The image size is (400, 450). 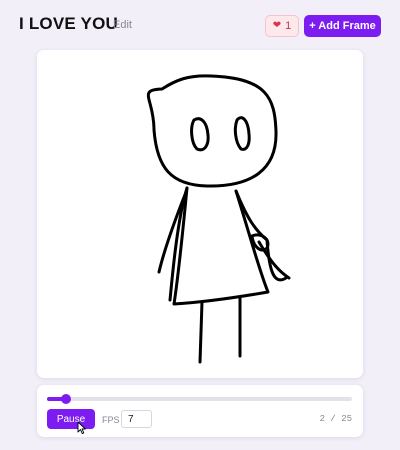 I want to click on left-eye-stroke, so click(x=200, y=134).